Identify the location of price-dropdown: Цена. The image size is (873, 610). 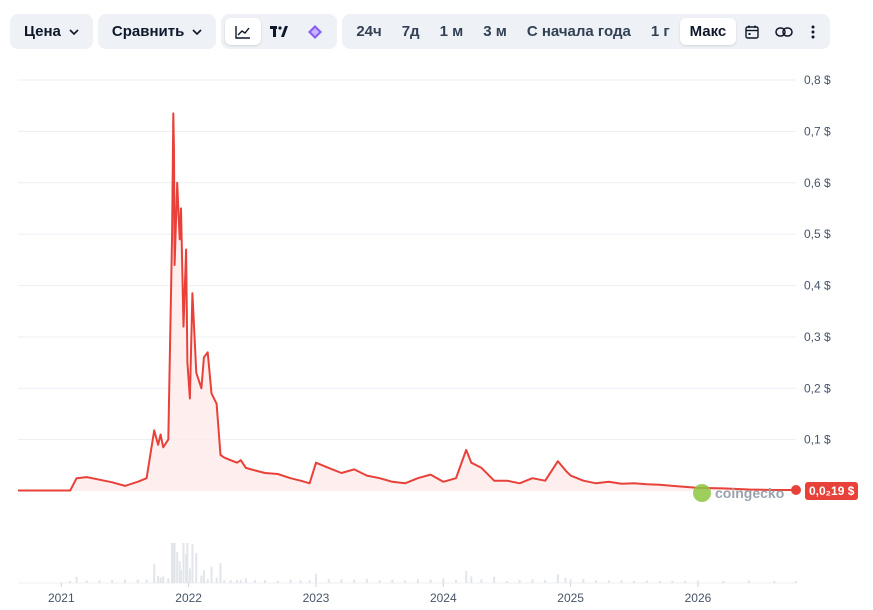
(51, 31).